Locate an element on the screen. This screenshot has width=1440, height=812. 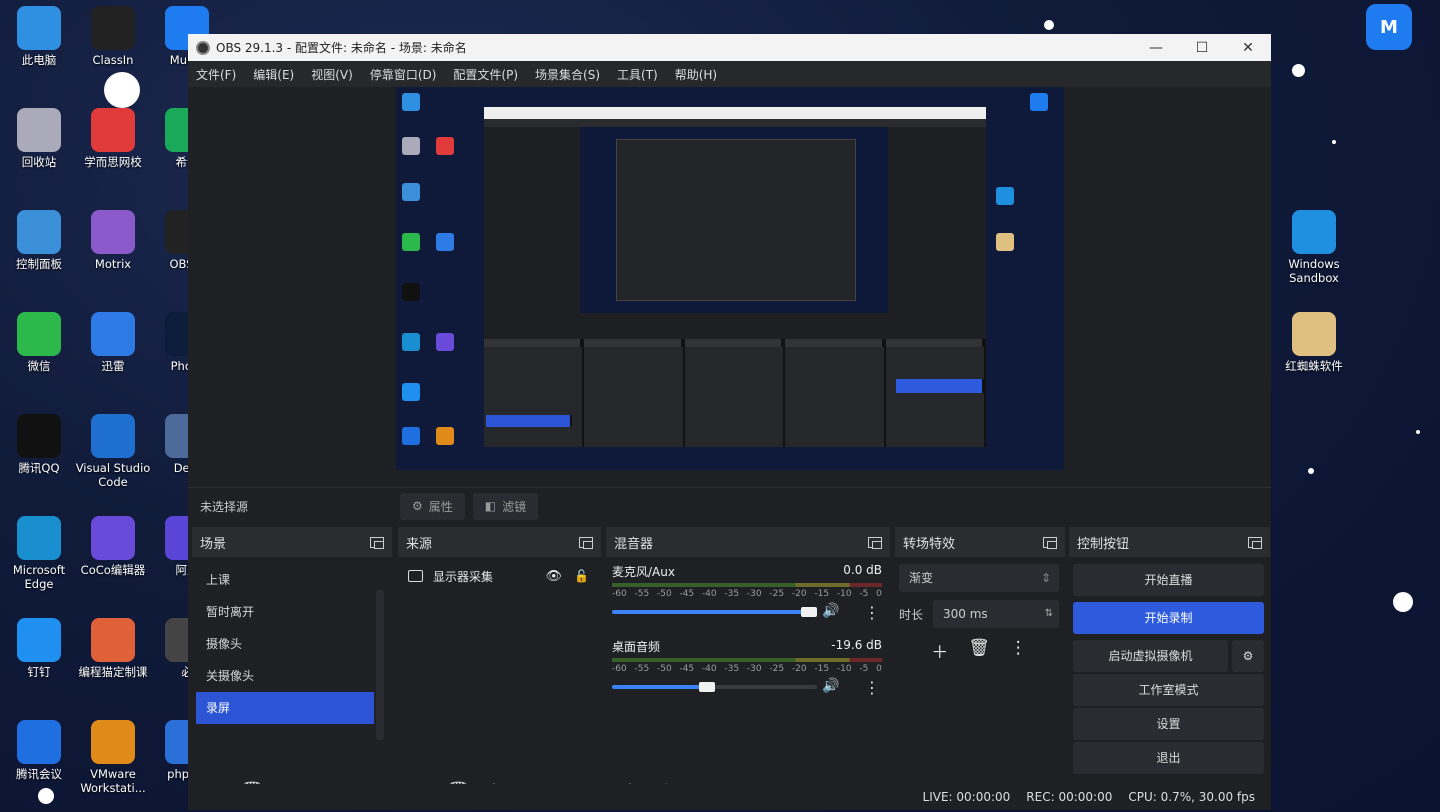
desktop-icon-label: CoCo编辑器 is located at coordinates (113, 570).